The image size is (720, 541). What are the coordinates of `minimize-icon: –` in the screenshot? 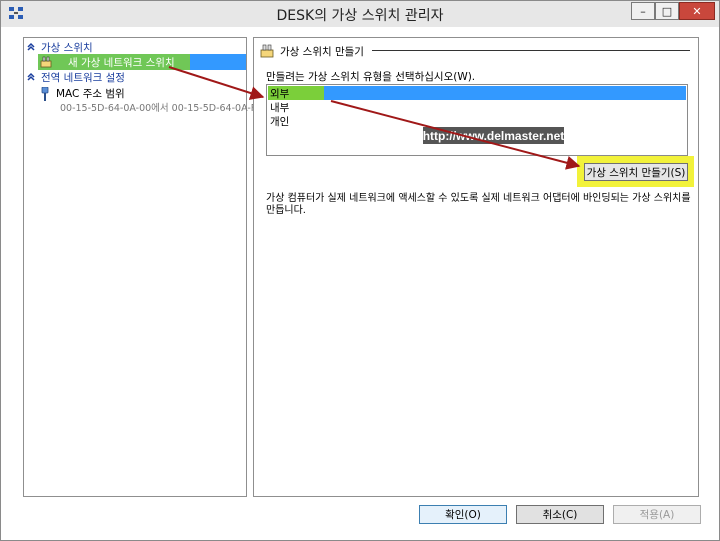 It's located at (643, 11).